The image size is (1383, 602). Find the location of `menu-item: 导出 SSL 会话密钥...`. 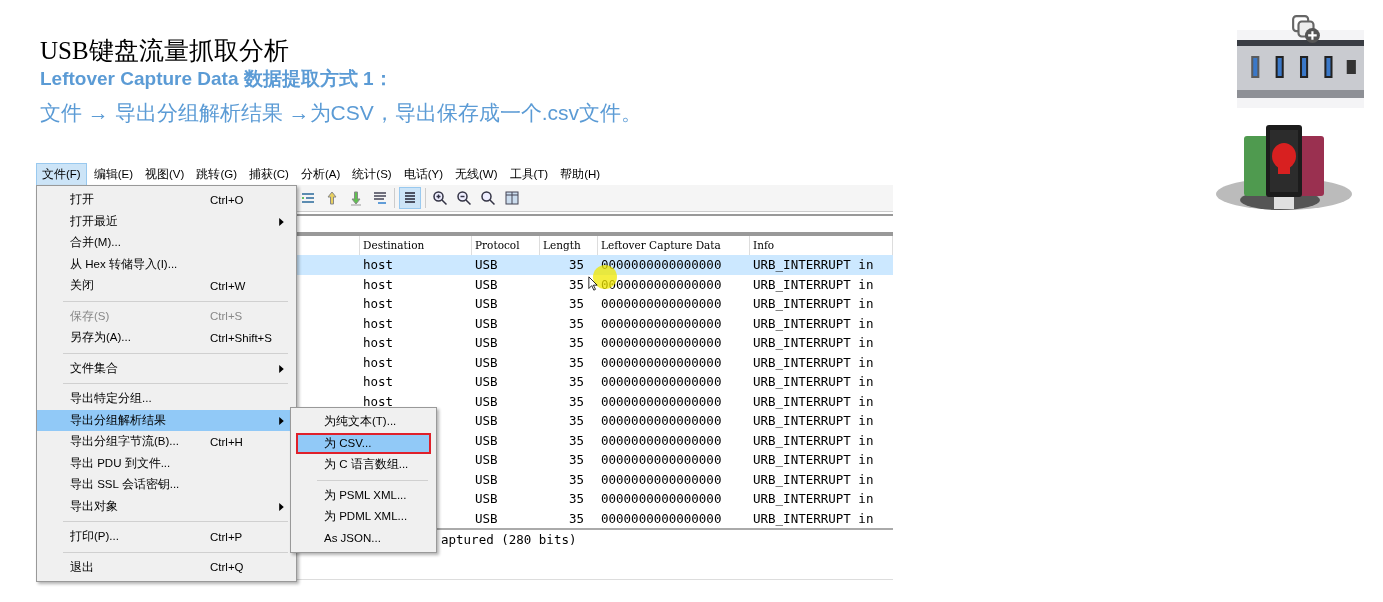

menu-item: 导出 SSL 会话密钥... is located at coordinates (163, 485).